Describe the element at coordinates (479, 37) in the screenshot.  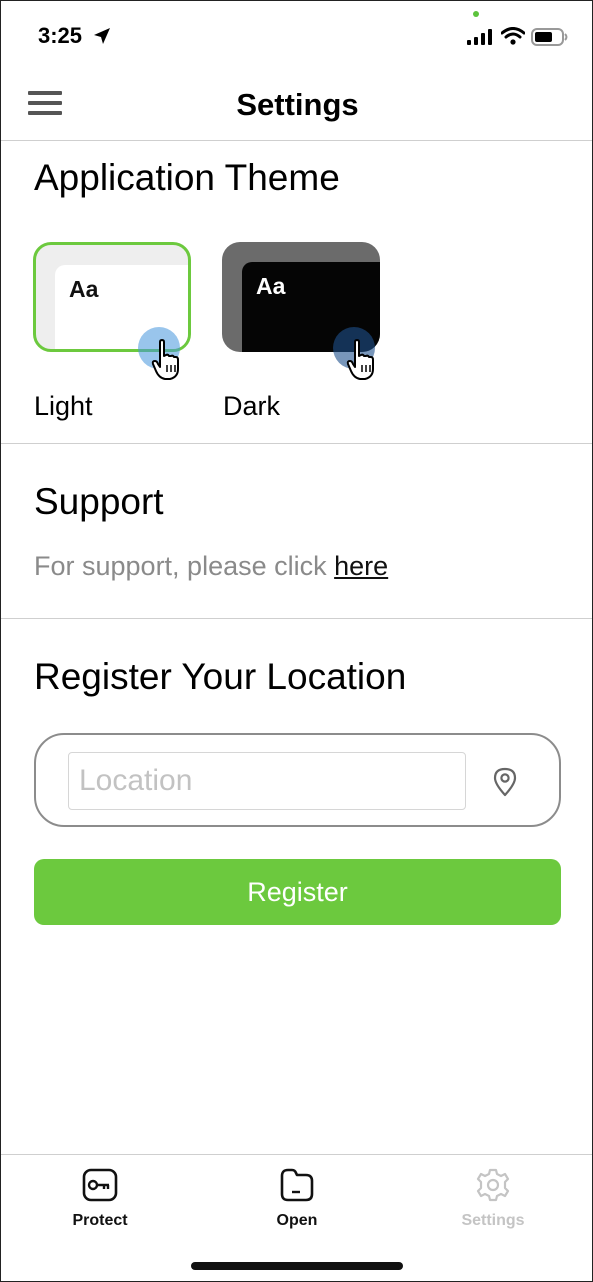
I see `cellular-signal-icon` at that location.